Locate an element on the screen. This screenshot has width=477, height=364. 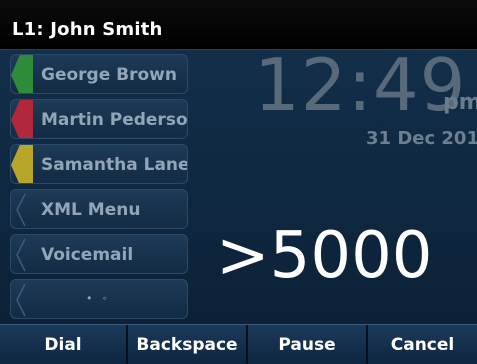
clock-ampm: pm is located at coordinates (460, 102).